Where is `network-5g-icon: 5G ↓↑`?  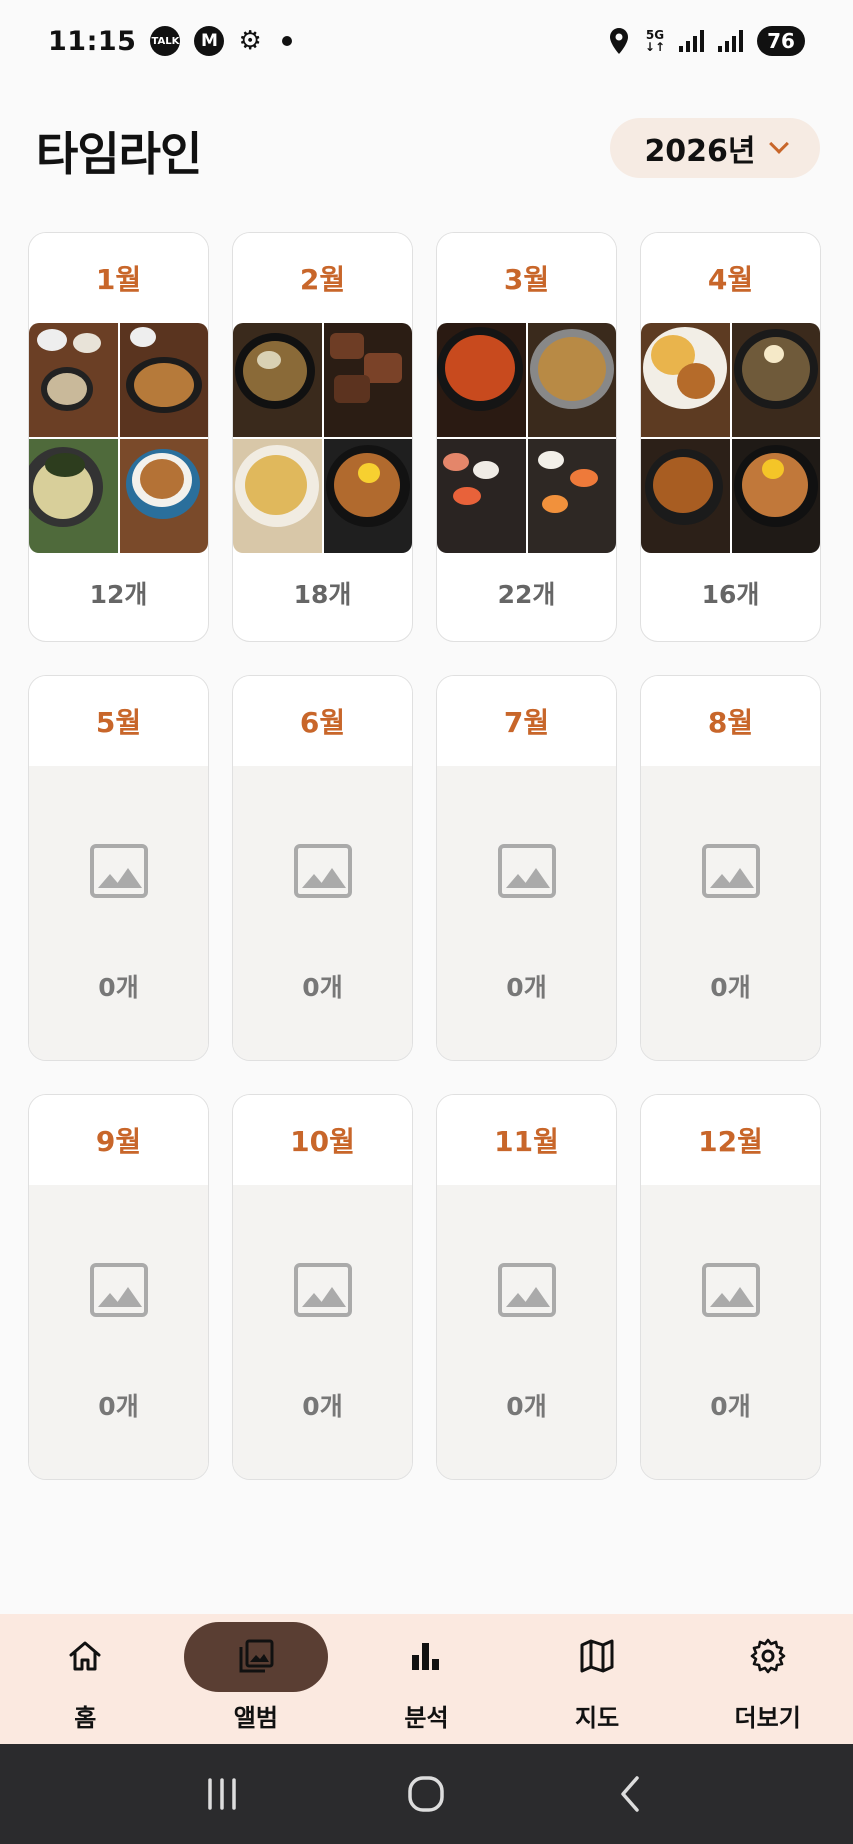 network-5g-icon: 5G ↓↑ is located at coordinates (654, 41).